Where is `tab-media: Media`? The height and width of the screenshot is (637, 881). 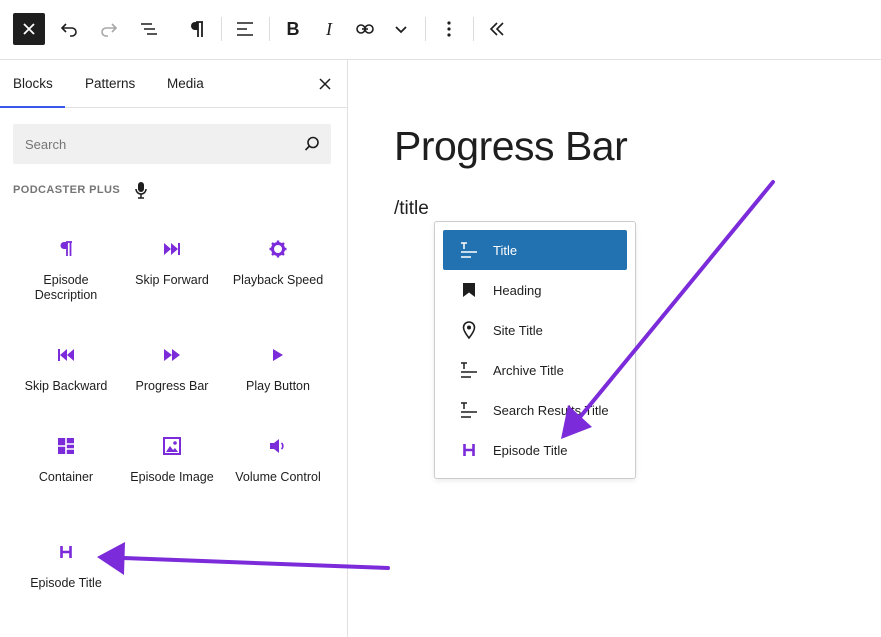
tab-media: Media is located at coordinates (185, 83).